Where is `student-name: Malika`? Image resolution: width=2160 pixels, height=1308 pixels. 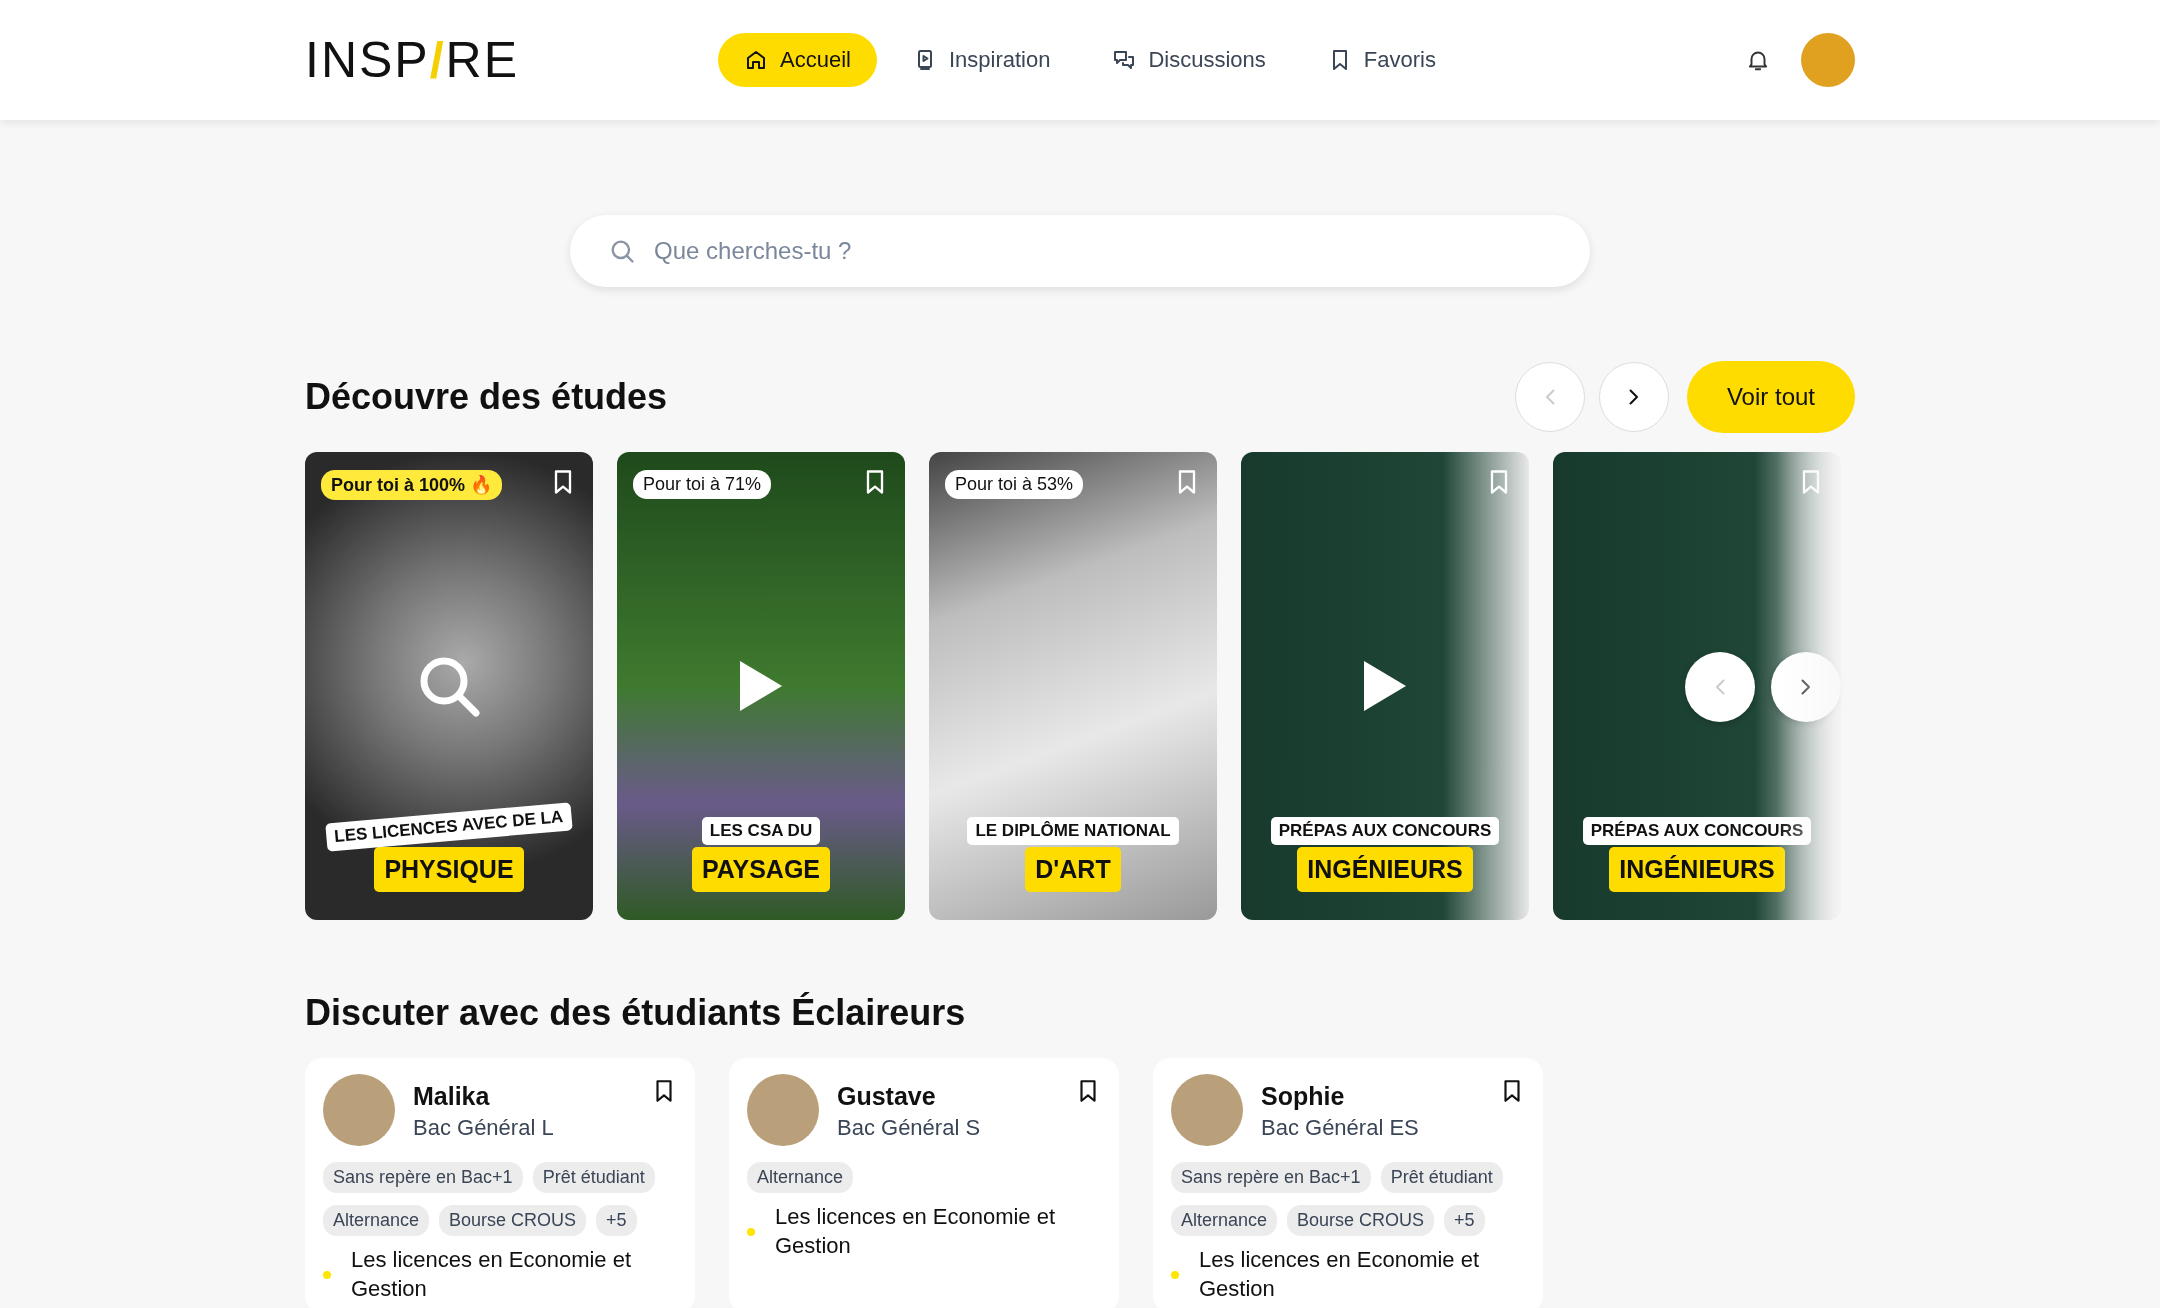
student-name: Malika is located at coordinates (452, 1096).